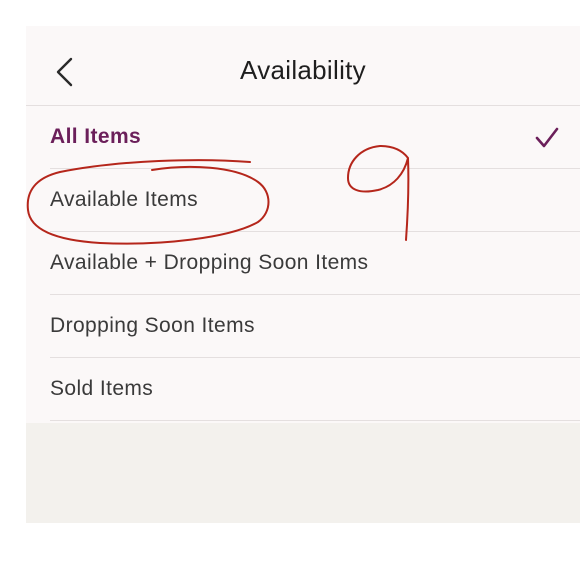 This screenshot has height=580, width=580. What do you see at coordinates (124, 199) in the screenshot?
I see `option-label: Available Items` at bounding box center [124, 199].